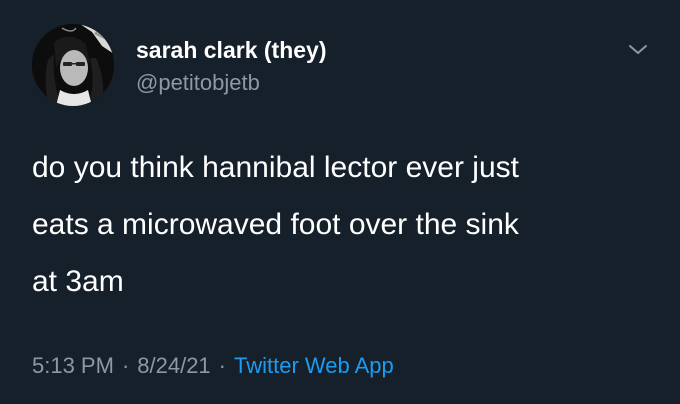 Image resolution: width=680 pixels, height=404 pixels. I want to click on user-handle: @petitobjetb, so click(231, 83).